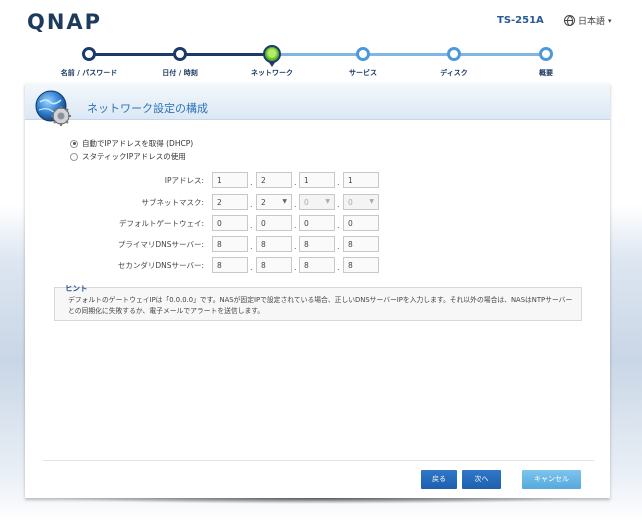 This screenshot has height=523, width=642. I want to click on primary-dns-label: プライマリDNSサーバー:, so click(160, 244).